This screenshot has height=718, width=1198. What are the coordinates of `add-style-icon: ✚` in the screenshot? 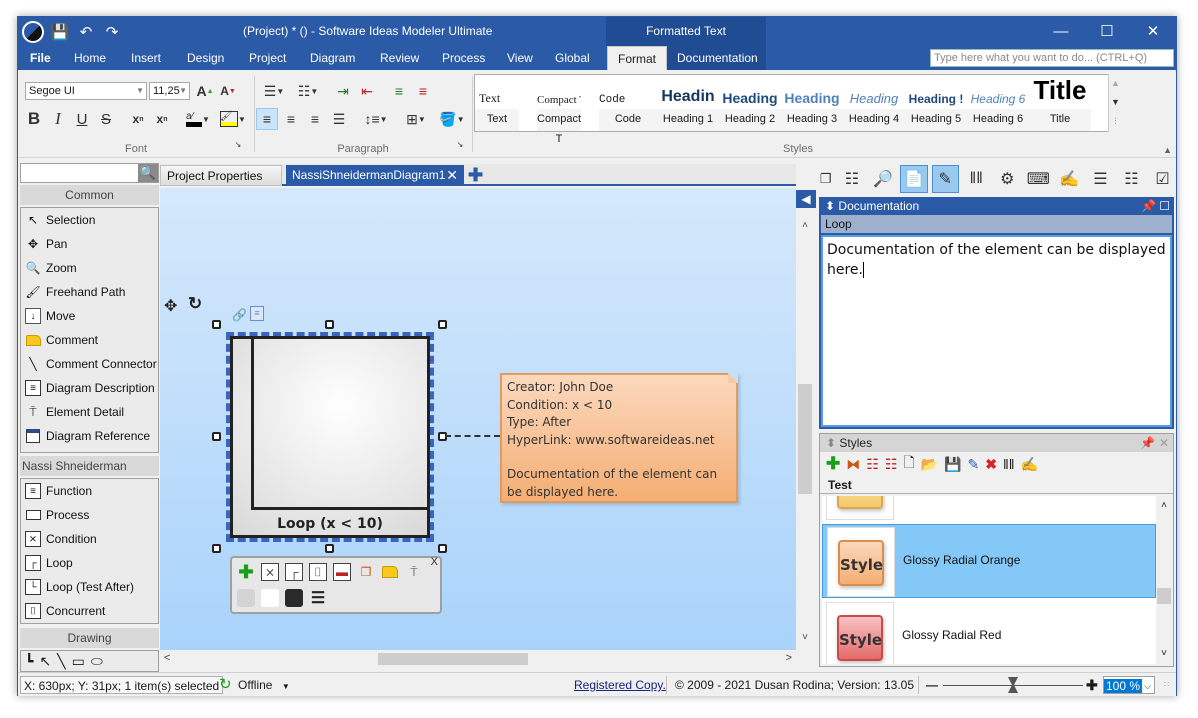 It's located at (833, 464).